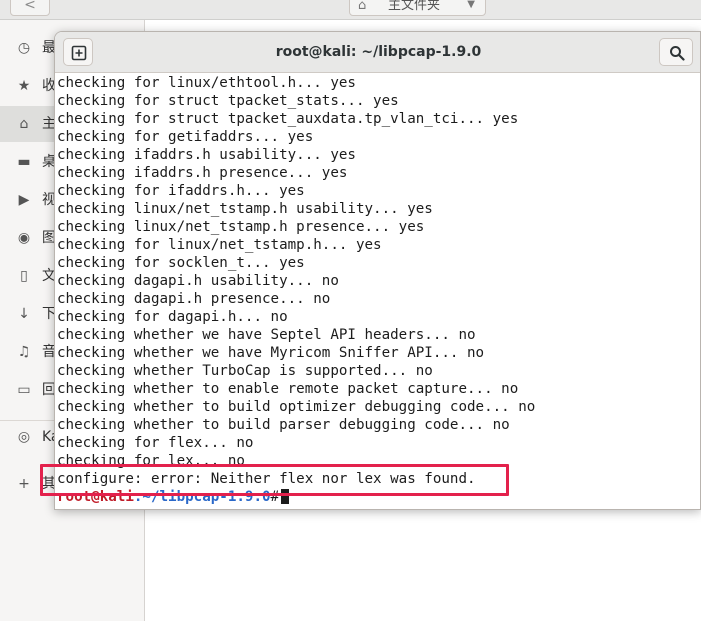 This screenshot has width=701, height=621. I want to click on output-line: checking for flex... no, so click(155, 443).